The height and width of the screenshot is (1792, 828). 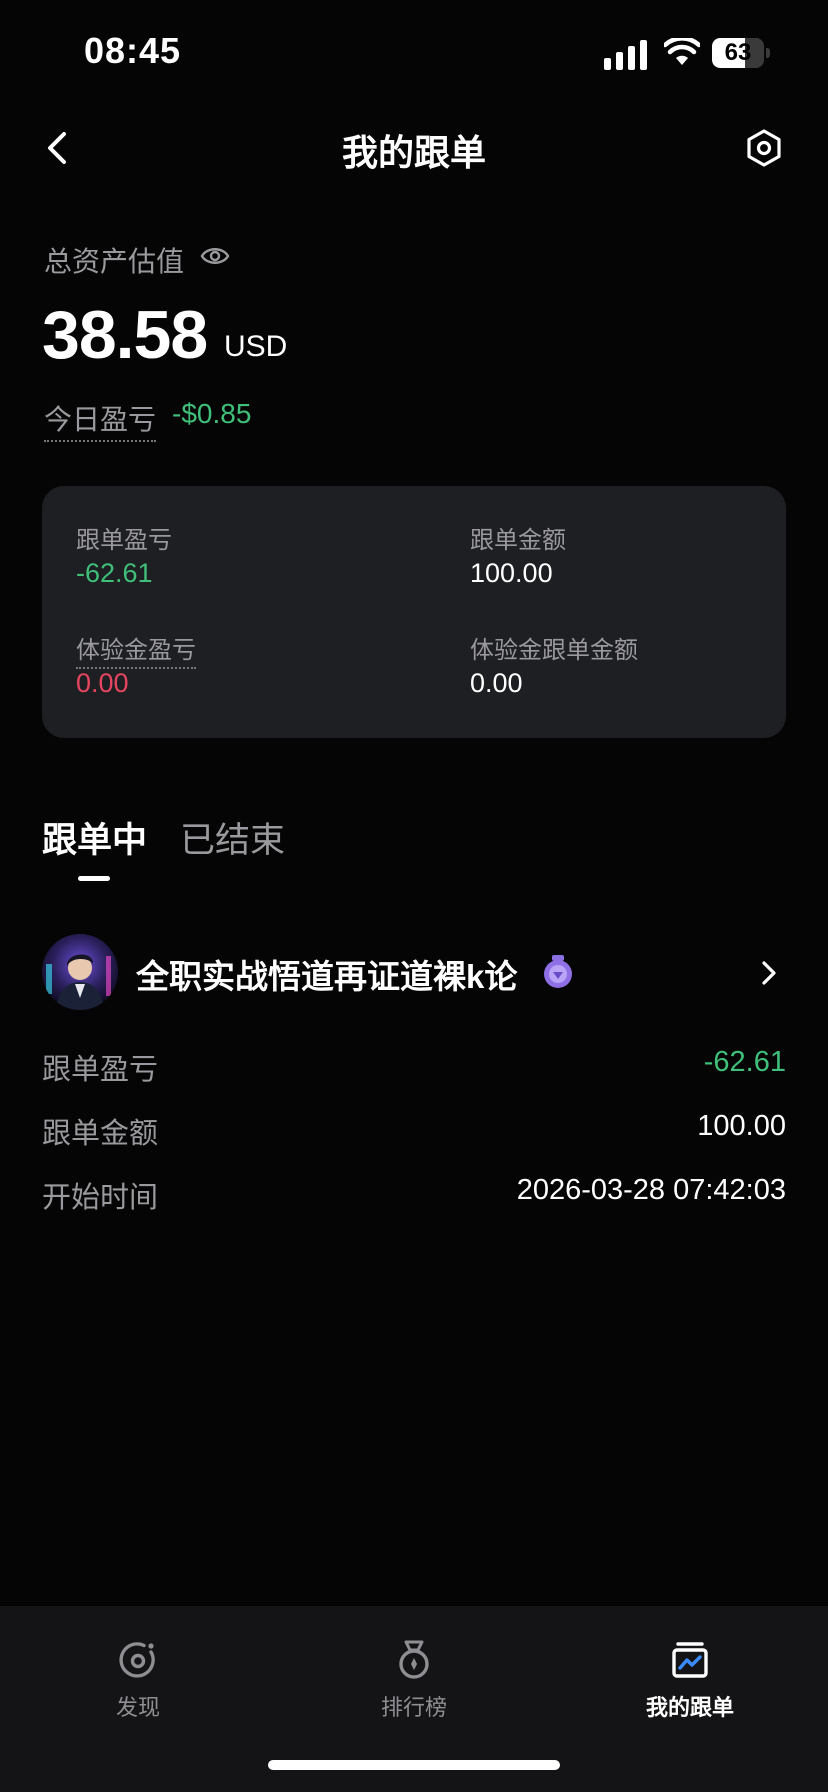 What do you see at coordinates (100, 1134) in the screenshot?
I see `position-amount-label: 跟单金额` at bounding box center [100, 1134].